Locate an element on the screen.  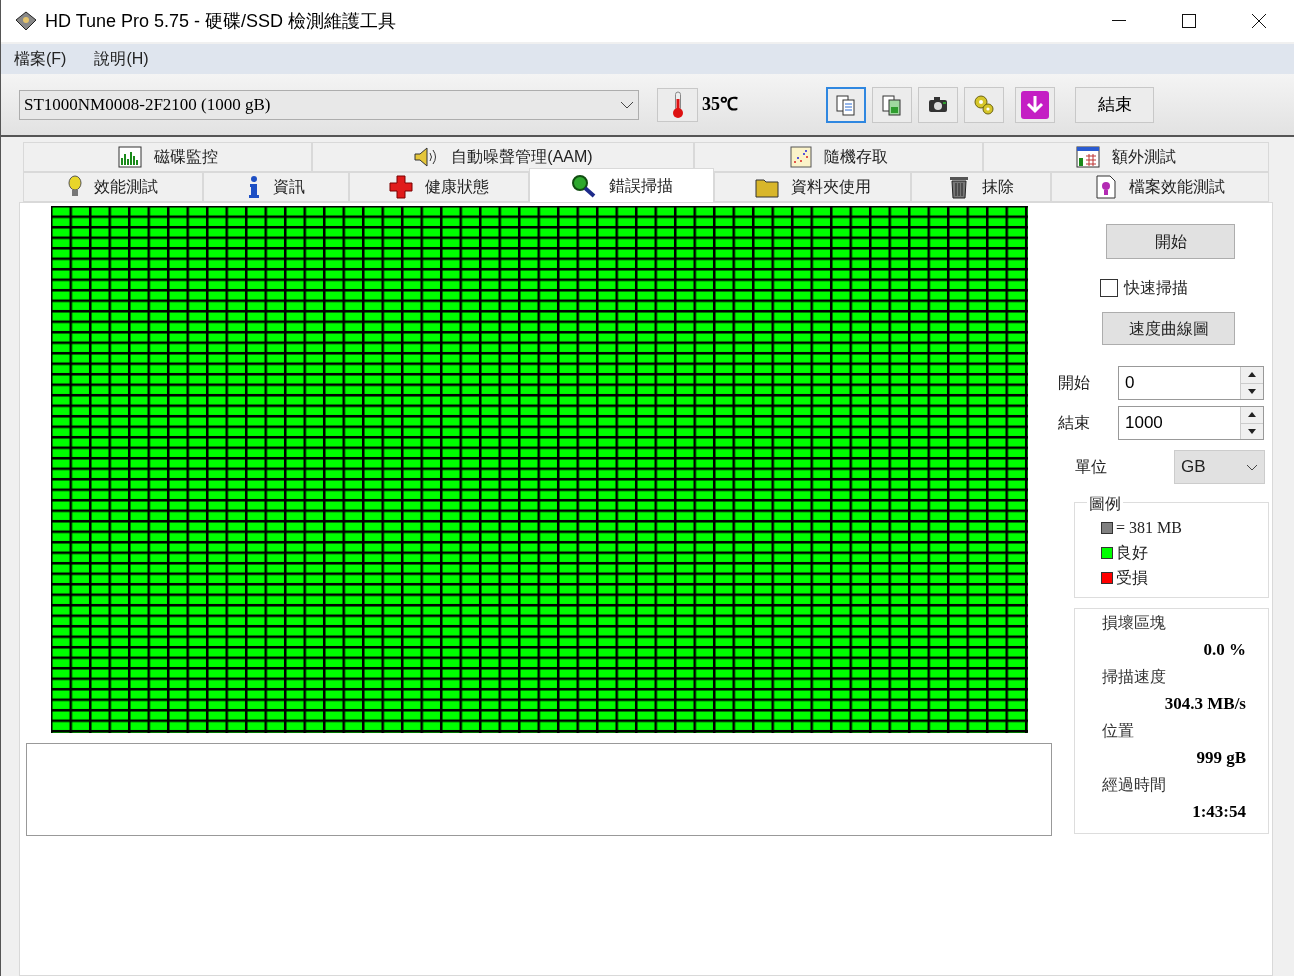
tab: 資訊 is located at coordinates (276, 187).